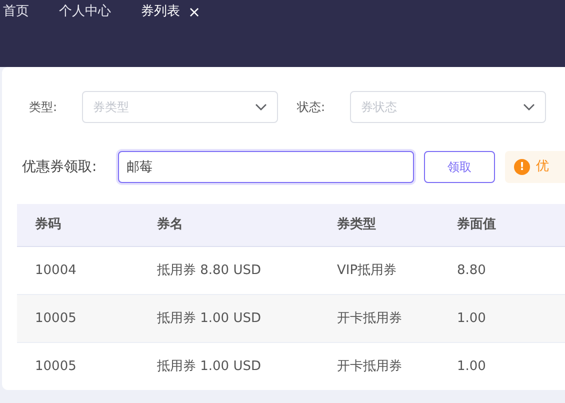 Image resolution: width=565 pixels, height=403 pixels. Describe the element at coordinates (542, 167) in the screenshot. I see `alert-text: 优` at that location.